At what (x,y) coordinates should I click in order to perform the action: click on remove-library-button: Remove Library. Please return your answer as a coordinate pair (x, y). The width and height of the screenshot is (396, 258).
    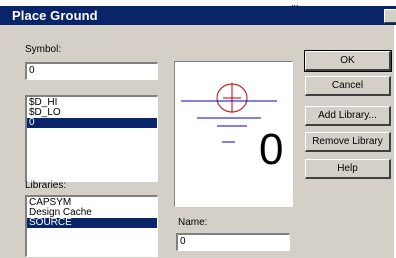
    Looking at the image, I should click on (348, 142).